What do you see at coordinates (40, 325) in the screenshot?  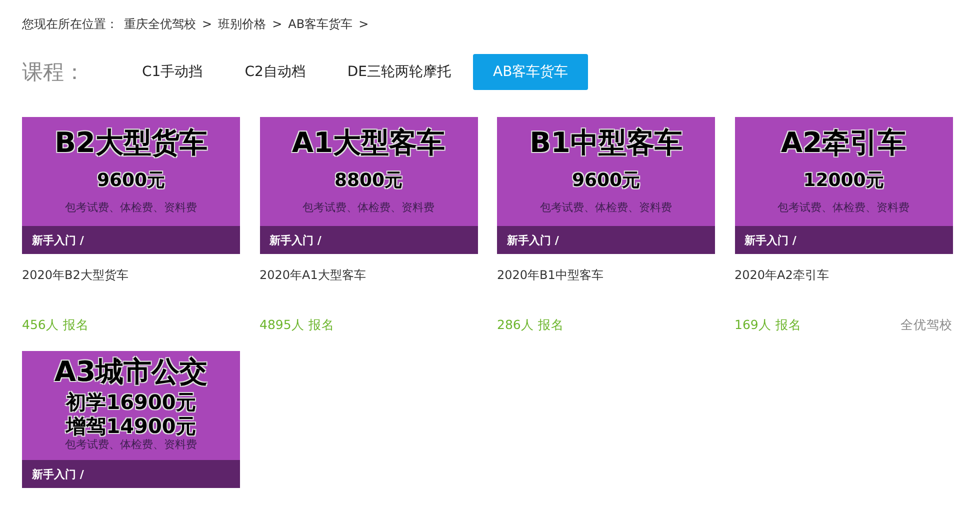 I see `enroll-count: 456人` at bounding box center [40, 325].